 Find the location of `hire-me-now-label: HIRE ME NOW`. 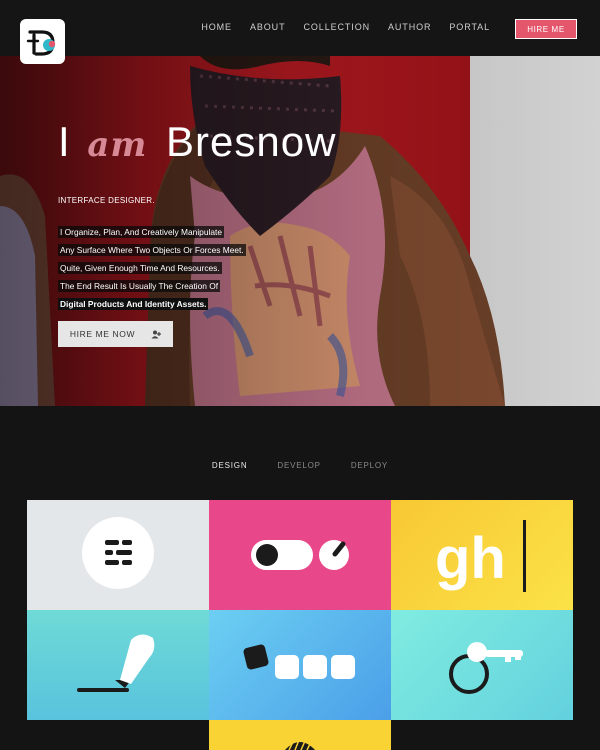

hire-me-now-label: HIRE ME NOW is located at coordinates (102, 334).